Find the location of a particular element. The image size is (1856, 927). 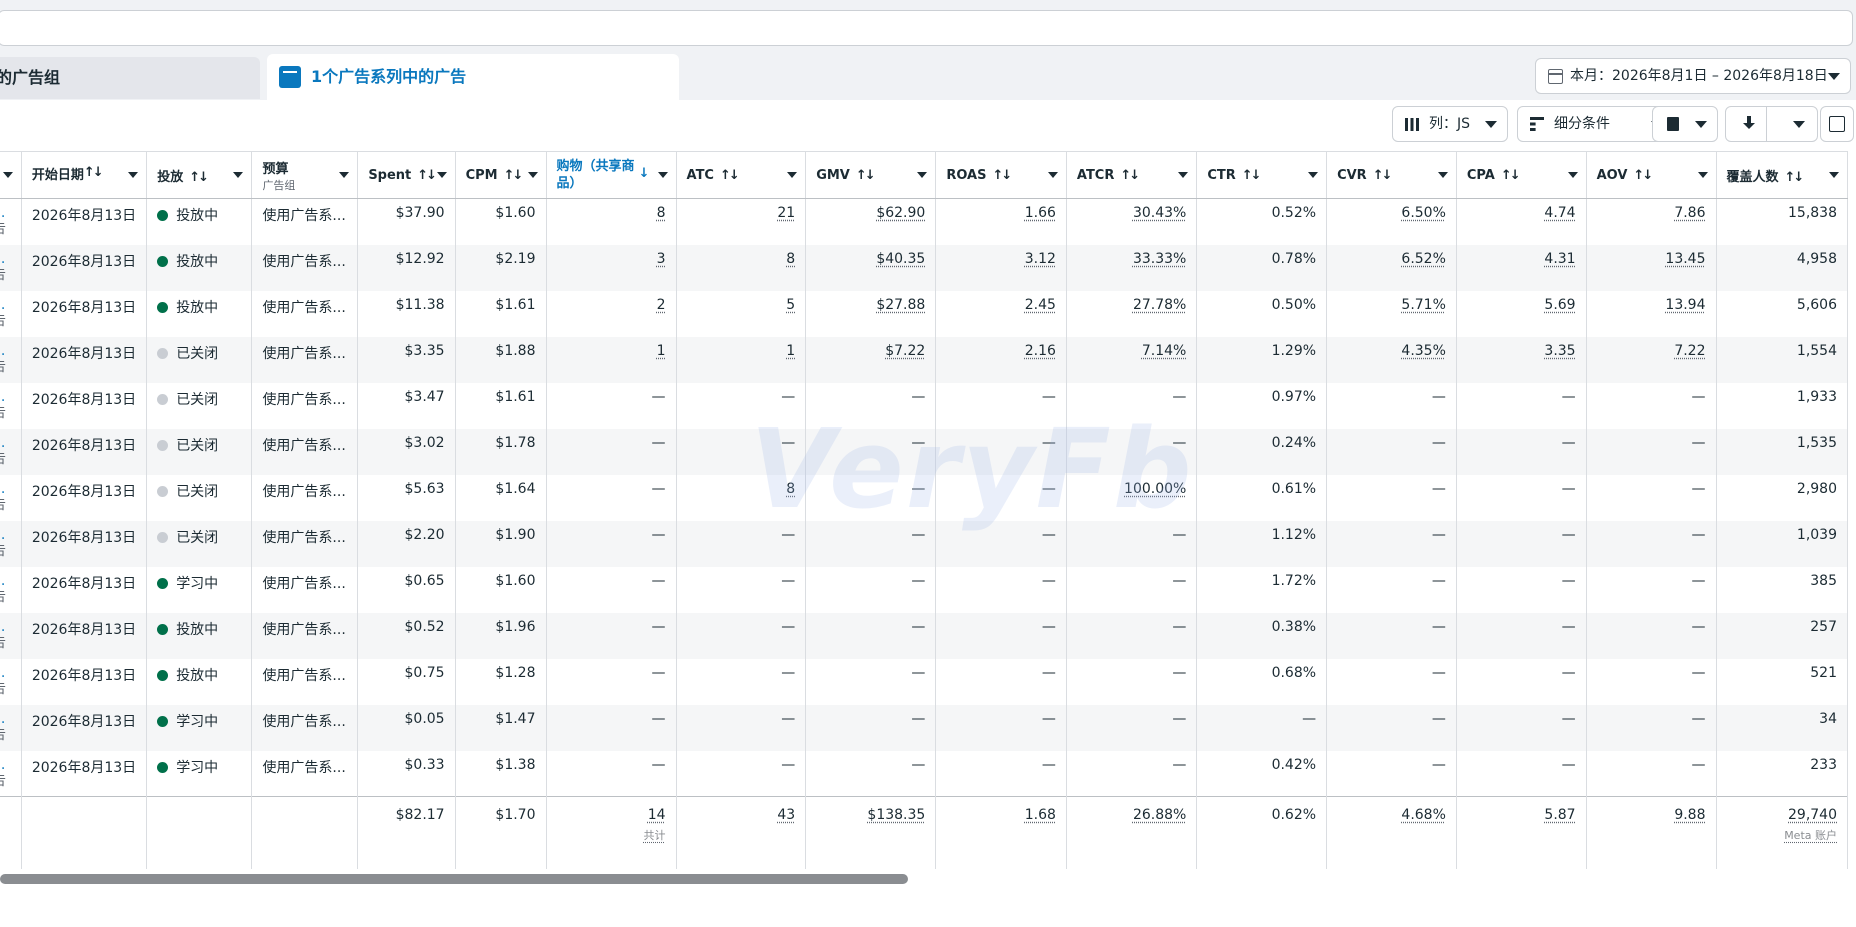

col-gmv: GMV ↑↓ is located at coordinates (871, 175).